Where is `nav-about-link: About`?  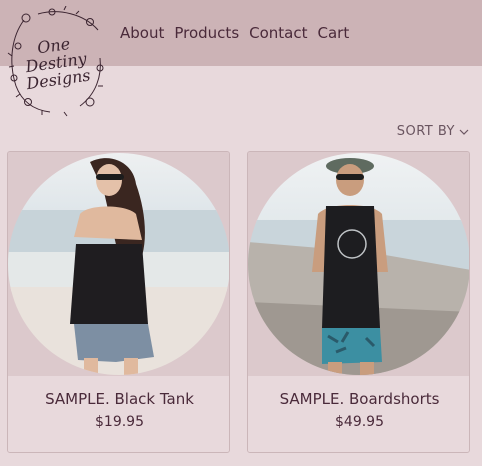 nav-about-link: About is located at coordinates (142, 33).